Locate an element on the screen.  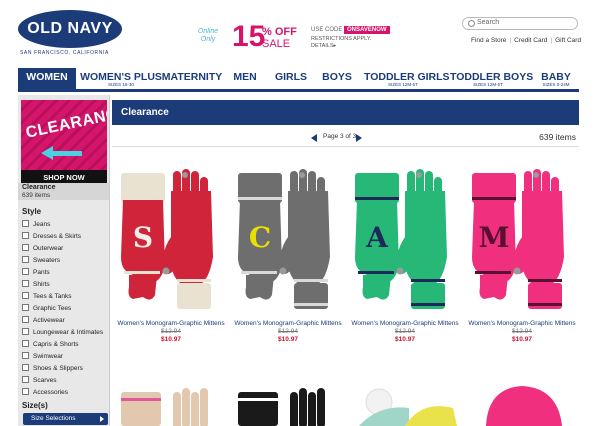
gift-card-link: Gift Card is located at coordinates (568, 40).